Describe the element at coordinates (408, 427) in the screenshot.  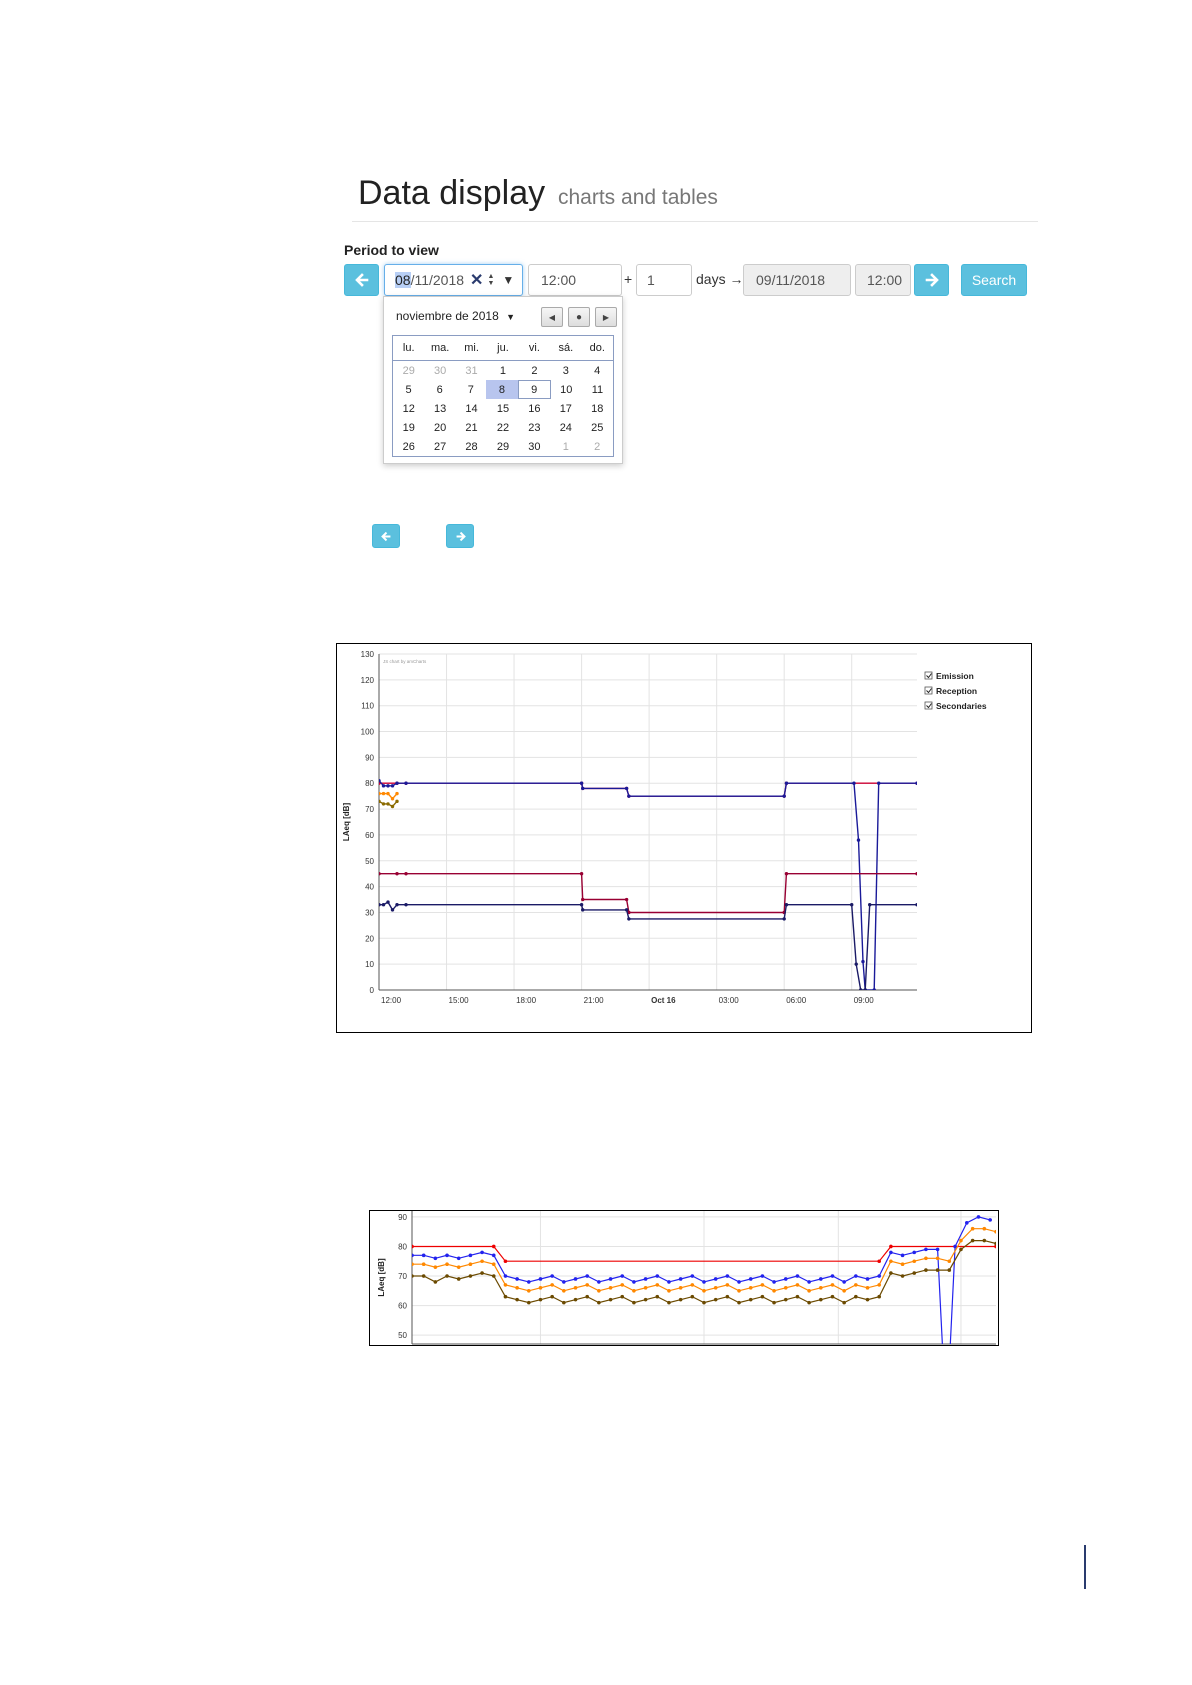
I see `calendar-day: 19` at that location.